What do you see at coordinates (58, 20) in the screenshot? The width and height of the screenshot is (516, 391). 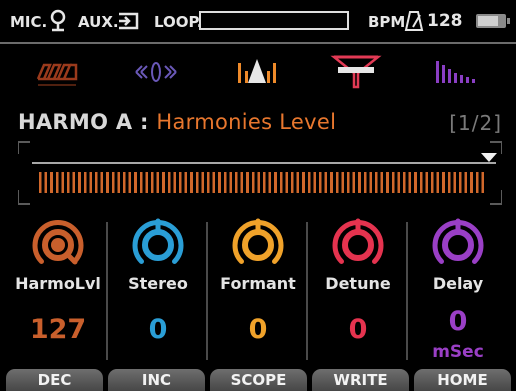 I see `mic-icon` at bounding box center [58, 20].